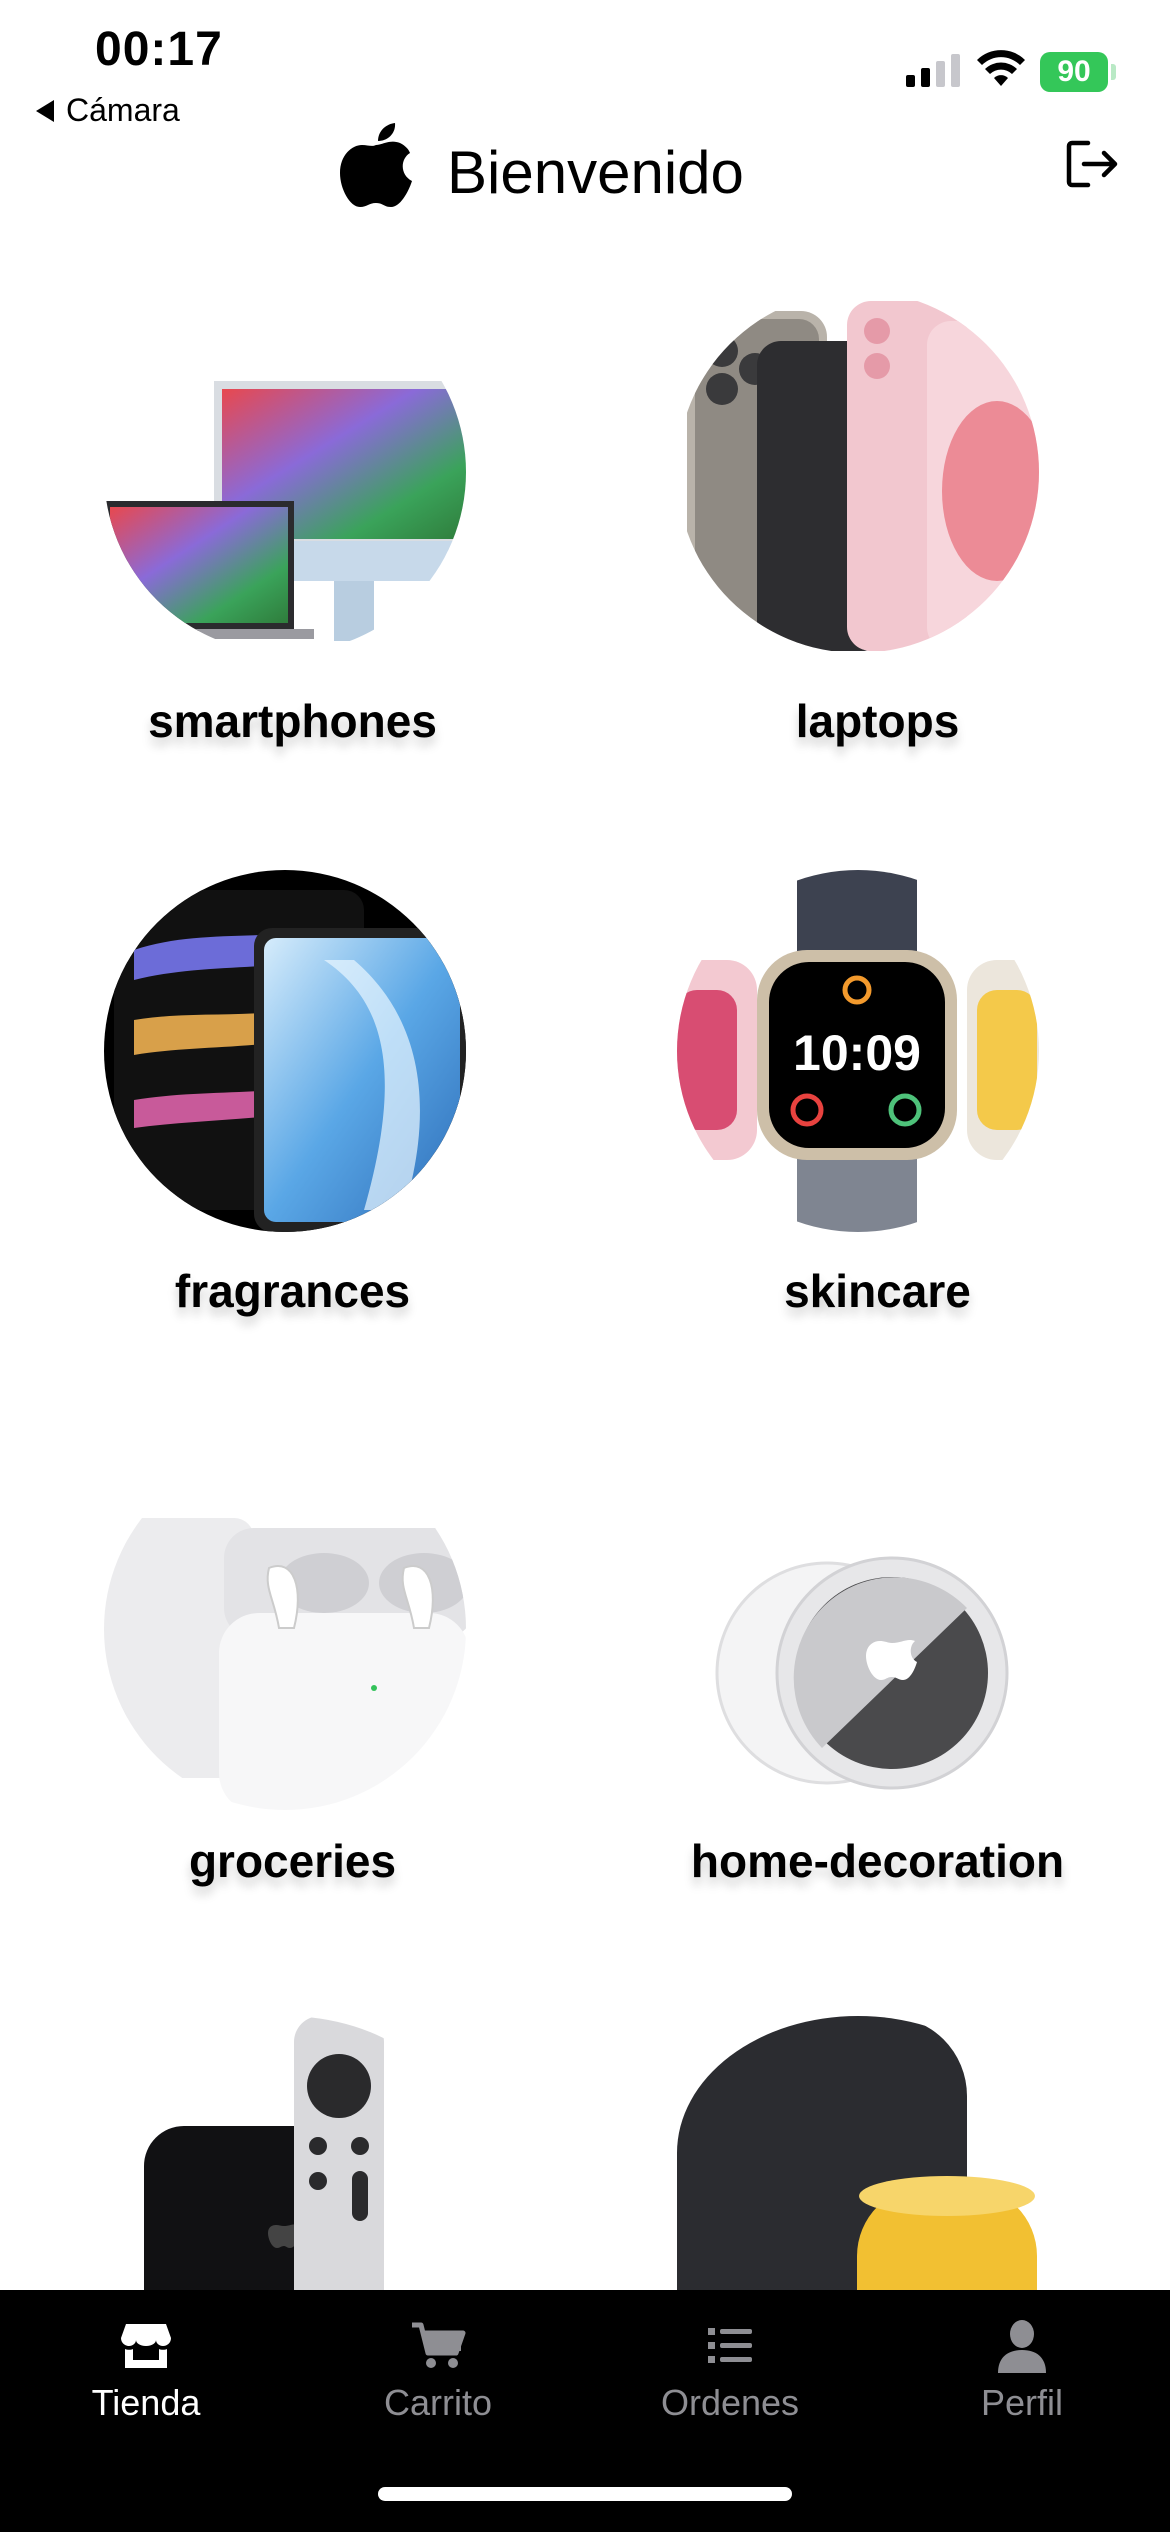 The image size is (1170, 2532). Describe the element at coordinates (858, 1629) in the screenshot. I see `category-image-airtag` at that location.